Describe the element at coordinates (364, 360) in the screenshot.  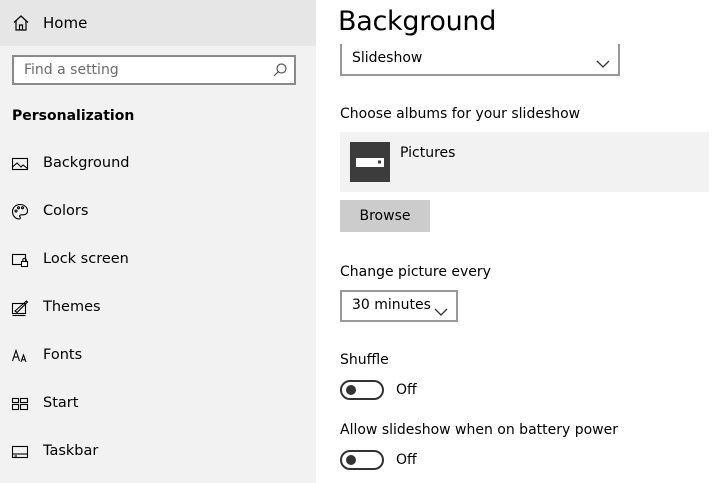
I see `shuffle-label: Shuffle` at that location.